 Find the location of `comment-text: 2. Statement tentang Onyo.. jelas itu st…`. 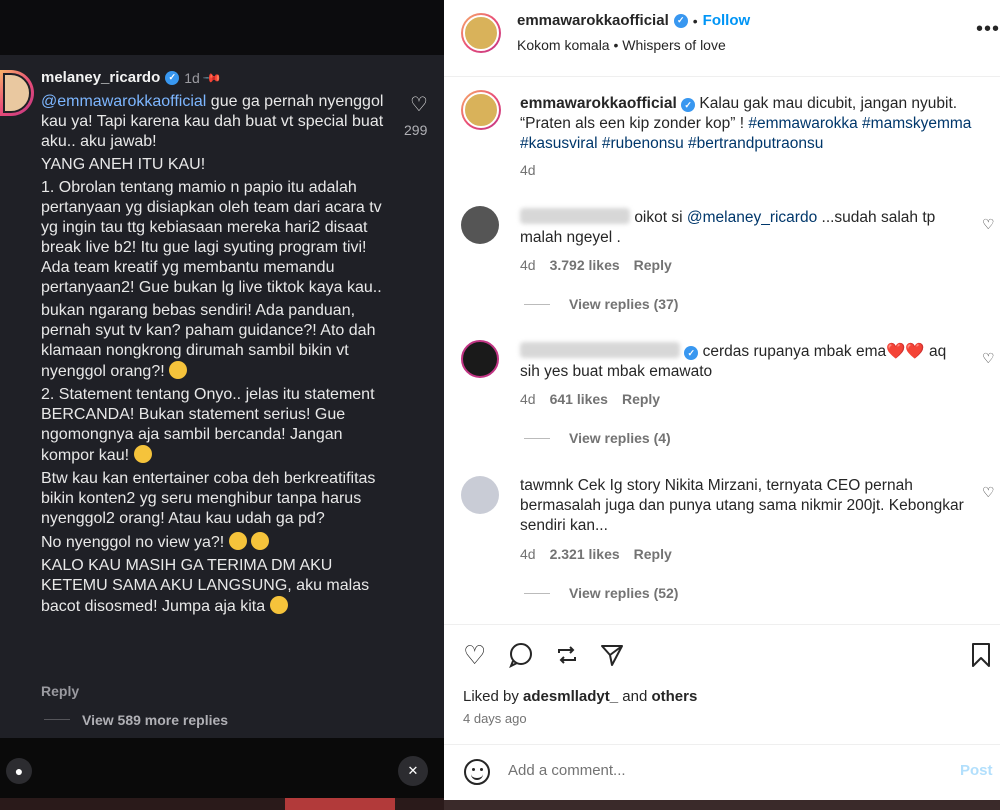

comment-text: 2. Statement tentang Onyo.. jelas itu st… is located at coordinates (208, 425).